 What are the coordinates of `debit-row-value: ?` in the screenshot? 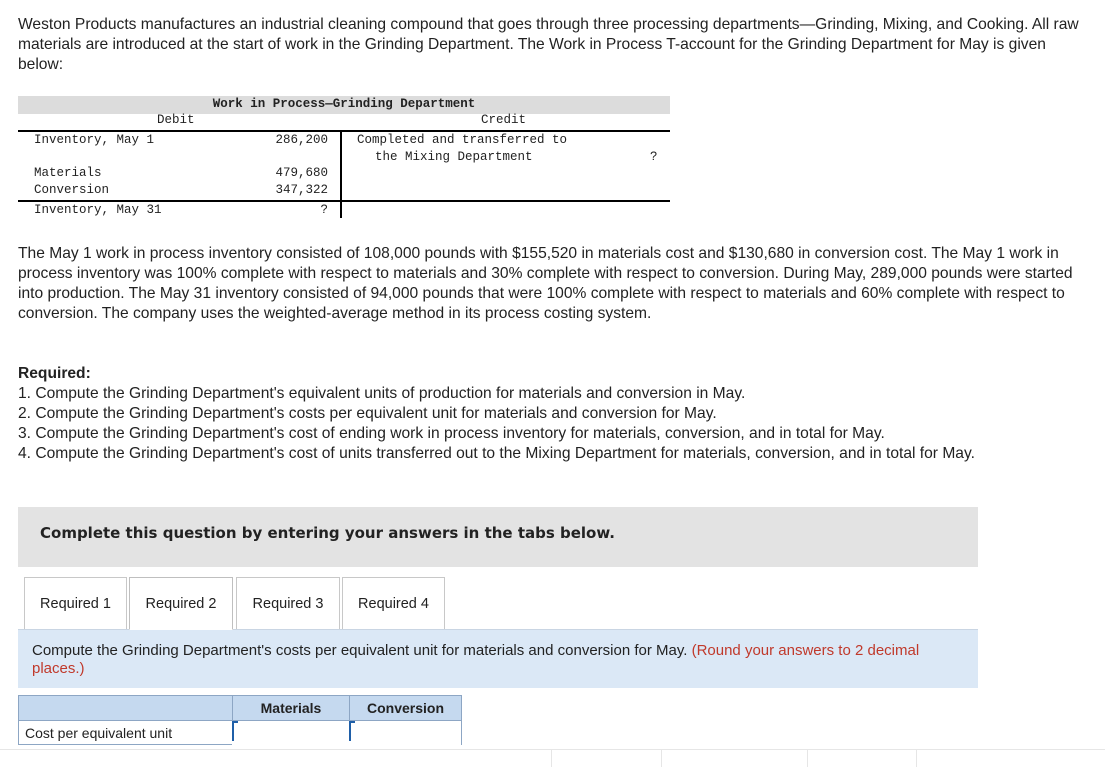 It's located at (324, 210).